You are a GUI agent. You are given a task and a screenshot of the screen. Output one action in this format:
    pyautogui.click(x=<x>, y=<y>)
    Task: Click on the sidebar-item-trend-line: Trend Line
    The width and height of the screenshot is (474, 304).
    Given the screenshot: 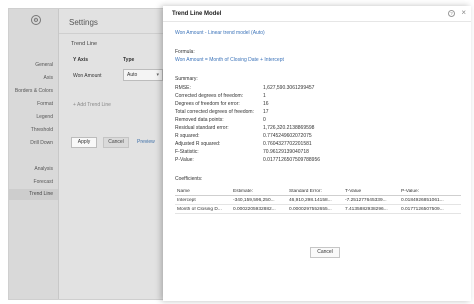 What is the action you would take?
    pyautogui.click(x=33, y=194)
    